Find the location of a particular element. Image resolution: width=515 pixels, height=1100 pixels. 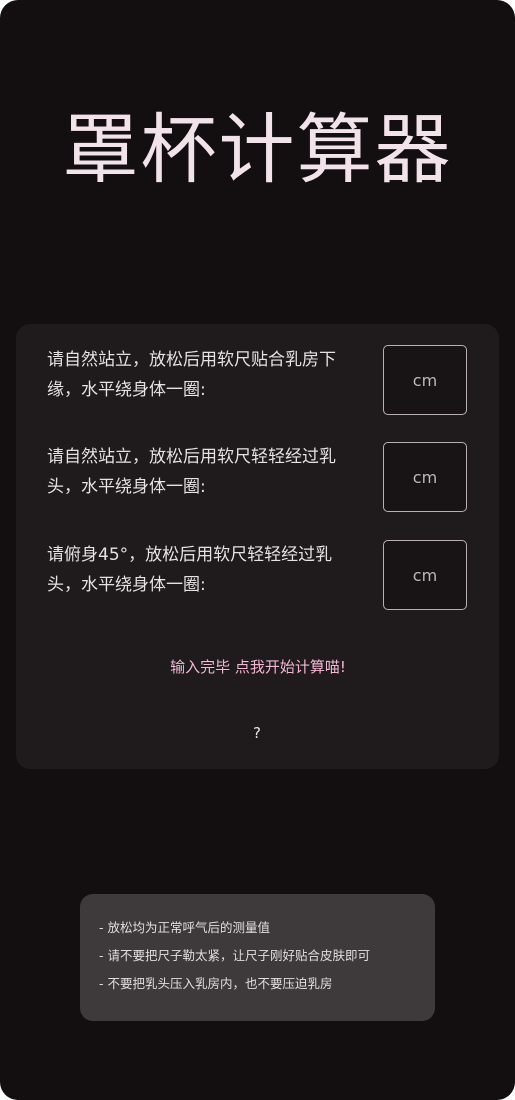

bust-question-text: 请自然站立，放松后用软尺轻轻经过乳头，水平绕身体一圈: is located at coordinates (191, 472).